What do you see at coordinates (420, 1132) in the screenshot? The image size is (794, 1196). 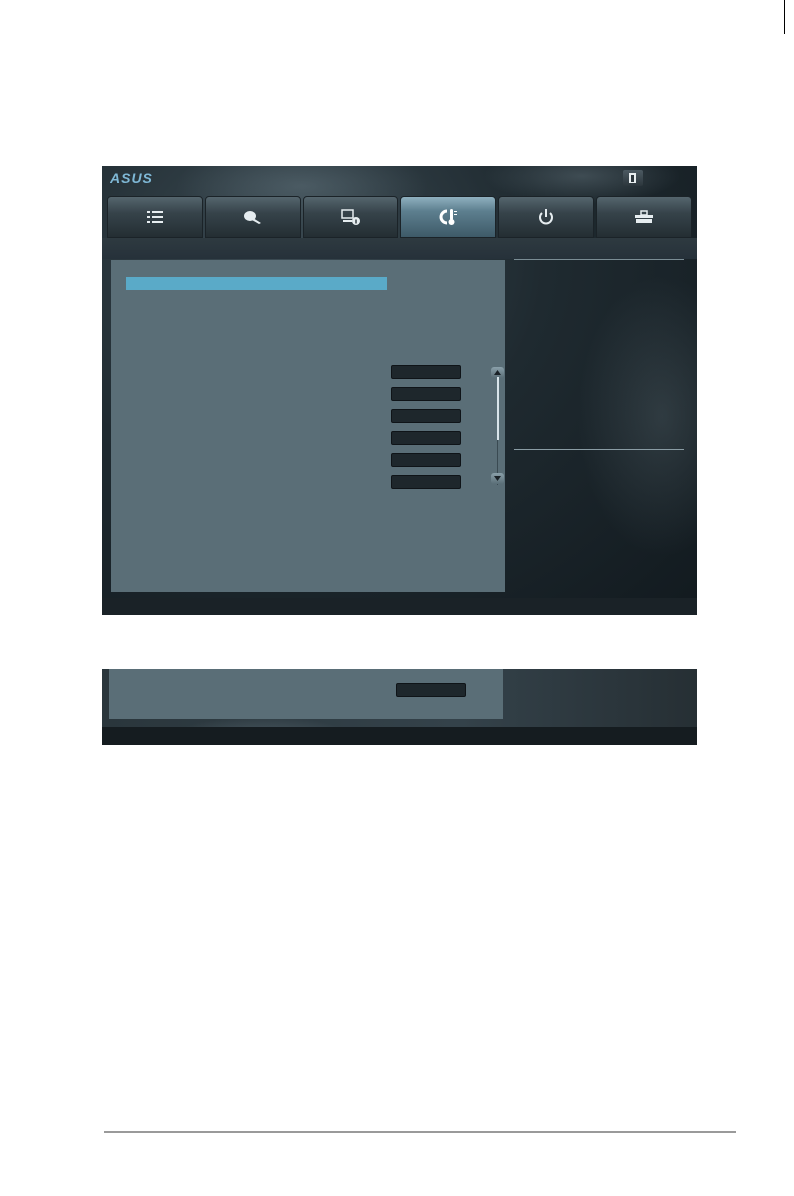 I see `page-footer-rule` at bounding box center [420, 1132].